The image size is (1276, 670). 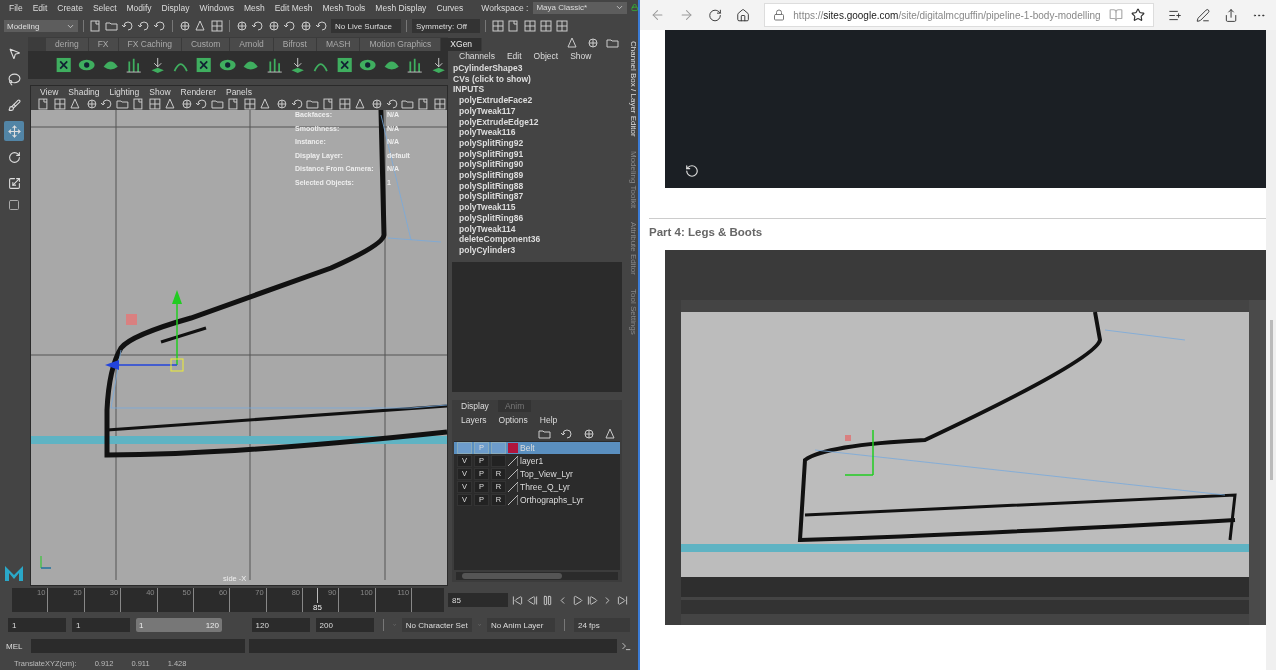 What do you see at coordinates (101, 625) in the screenshot?
I see `playback-start-field: 1` at bounding box center [101, 625].